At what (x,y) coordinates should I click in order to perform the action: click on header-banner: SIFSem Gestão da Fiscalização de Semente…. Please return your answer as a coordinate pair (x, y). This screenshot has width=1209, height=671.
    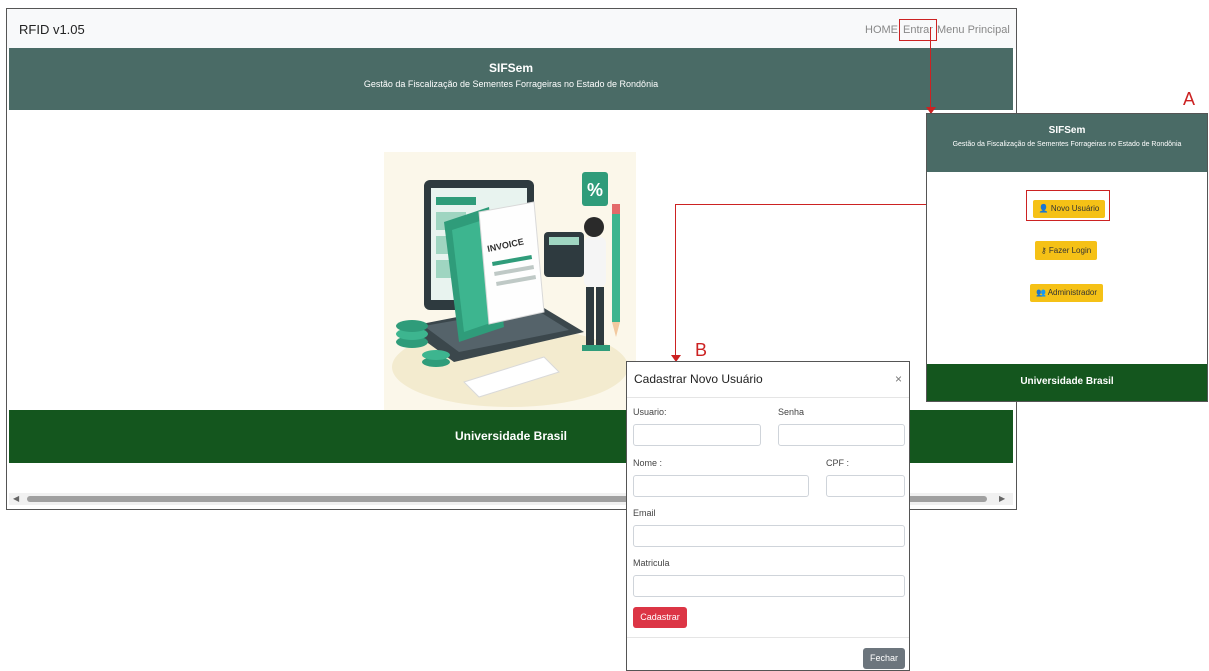
    Looking at the image, I should click on (511, 79).